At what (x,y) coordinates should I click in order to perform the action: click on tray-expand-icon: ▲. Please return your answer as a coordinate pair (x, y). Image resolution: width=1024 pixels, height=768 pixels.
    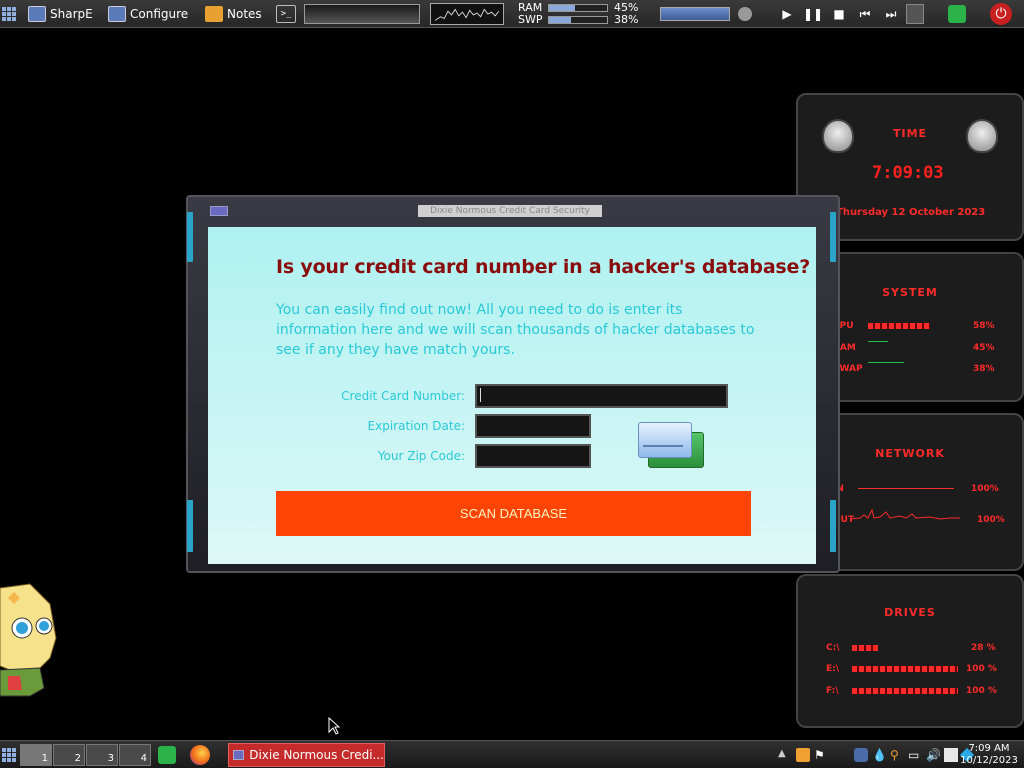
    Looking at the image, I should click on (785, 755).